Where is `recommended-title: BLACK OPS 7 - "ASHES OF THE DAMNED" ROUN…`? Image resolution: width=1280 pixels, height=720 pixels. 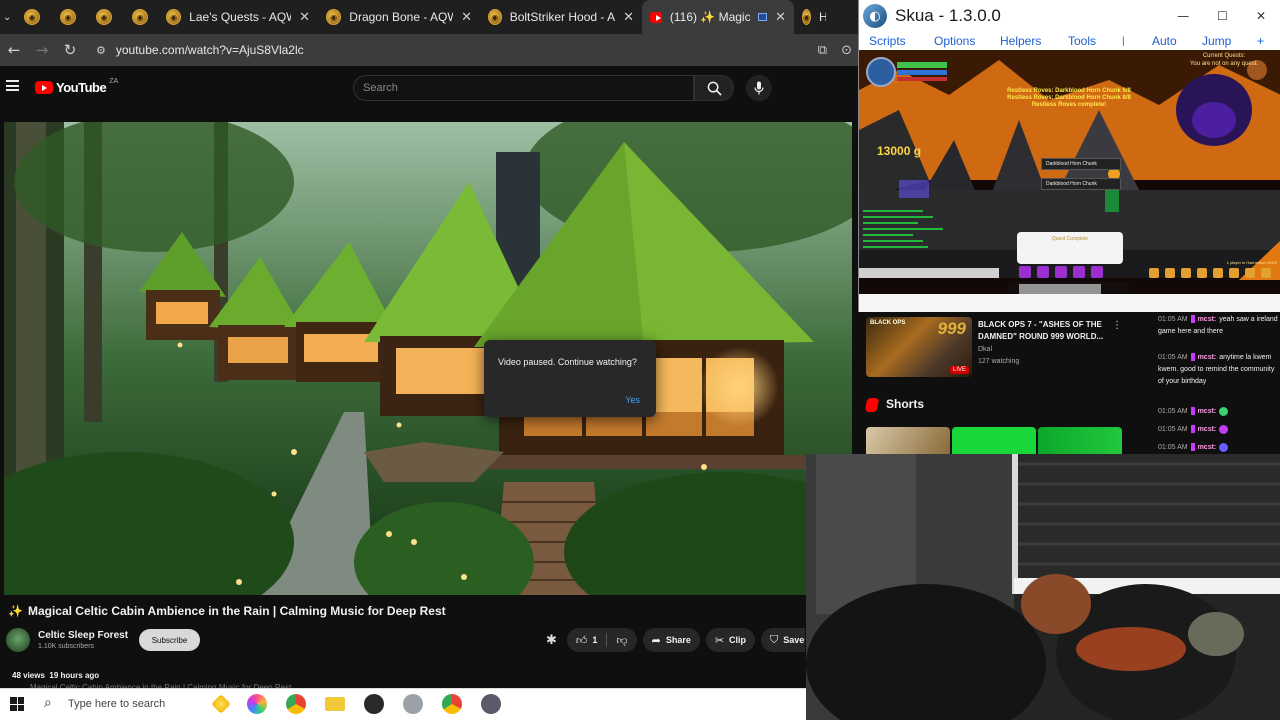
recommended-title: BLACK OPS 7 - "ASHES OF THE DAMNED" ROUN… is located at coordinates (1044, 331).